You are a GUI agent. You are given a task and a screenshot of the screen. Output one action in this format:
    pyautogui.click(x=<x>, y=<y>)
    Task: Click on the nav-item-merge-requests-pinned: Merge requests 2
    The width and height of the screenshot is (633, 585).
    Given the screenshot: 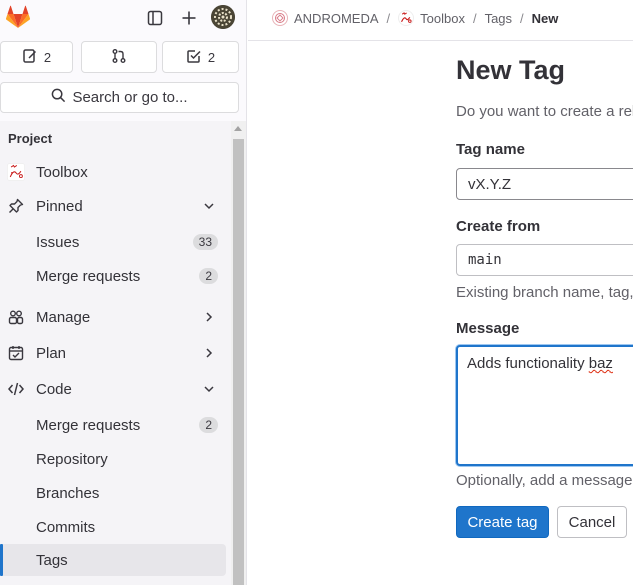 What is the action you would take?
    pyautogui.click(x=113, y=276)
    